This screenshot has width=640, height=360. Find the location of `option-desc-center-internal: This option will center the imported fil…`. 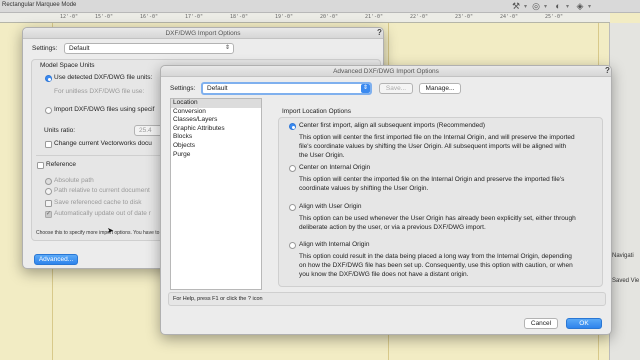

option-desc-center-internal: This option will center the imported fil… is located at coordinates (451, 184).